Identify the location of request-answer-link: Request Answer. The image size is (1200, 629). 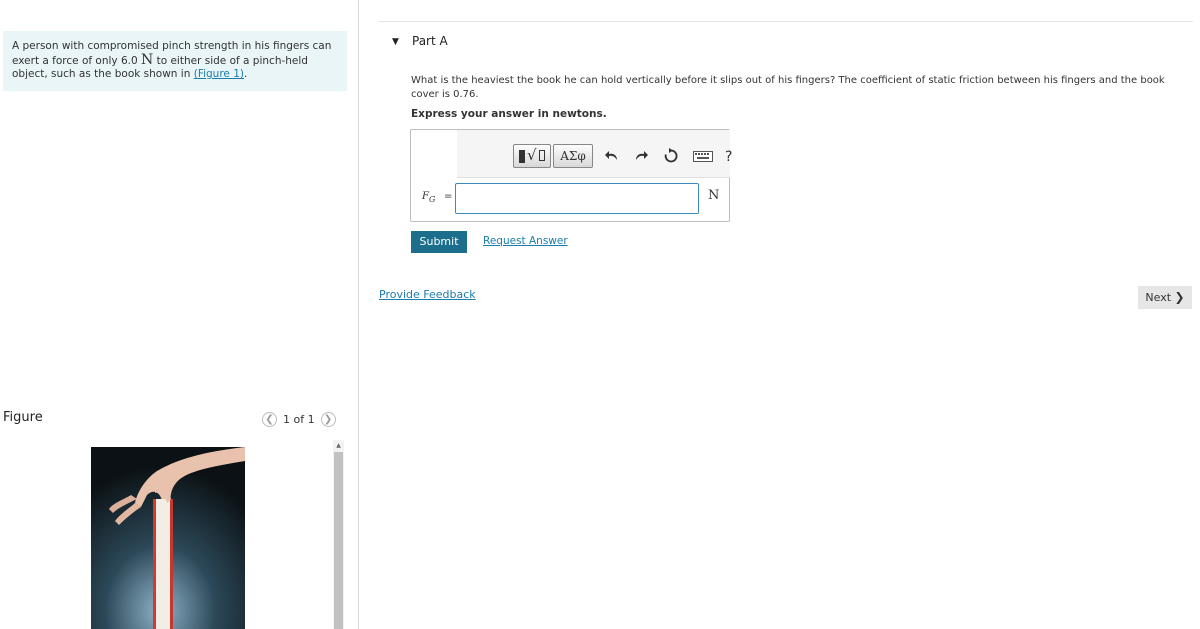
(525, 241).